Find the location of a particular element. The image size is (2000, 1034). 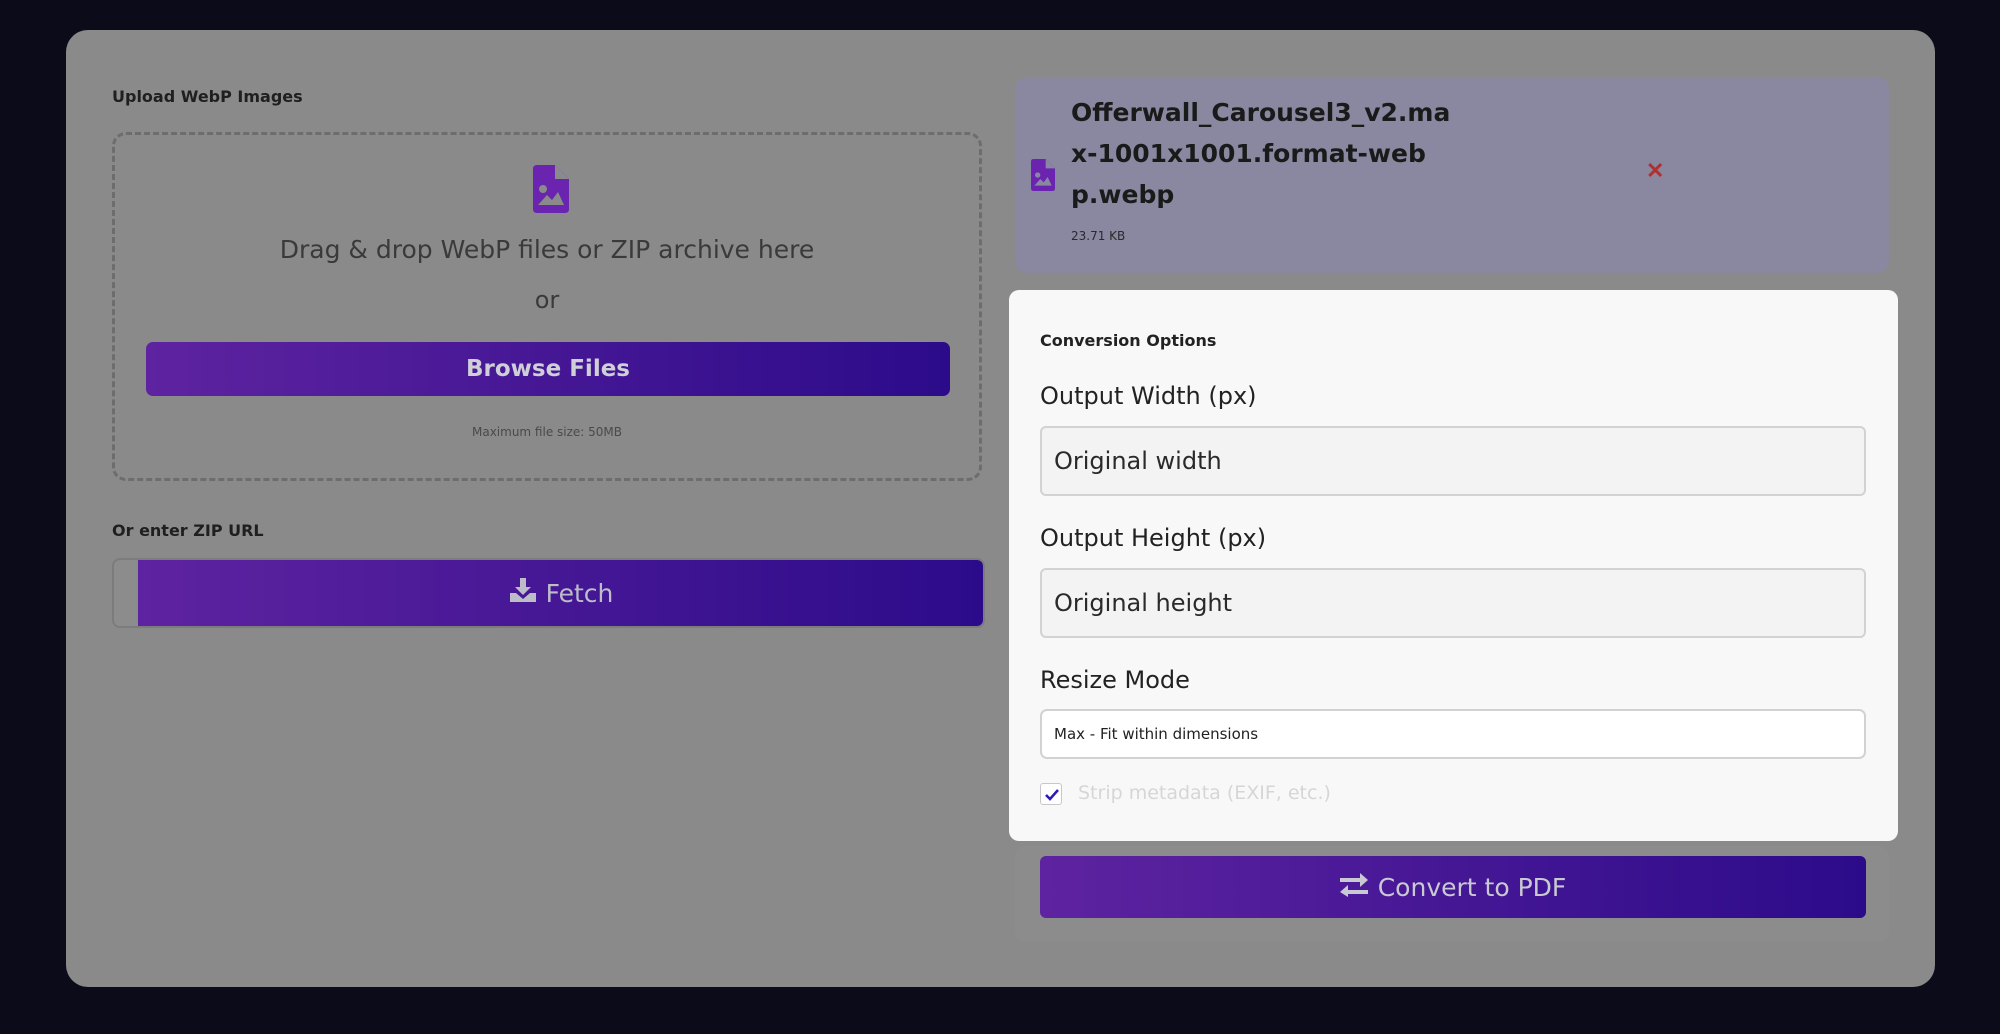

file-size: 23.71 KB is located at coordinates (1098, 236).